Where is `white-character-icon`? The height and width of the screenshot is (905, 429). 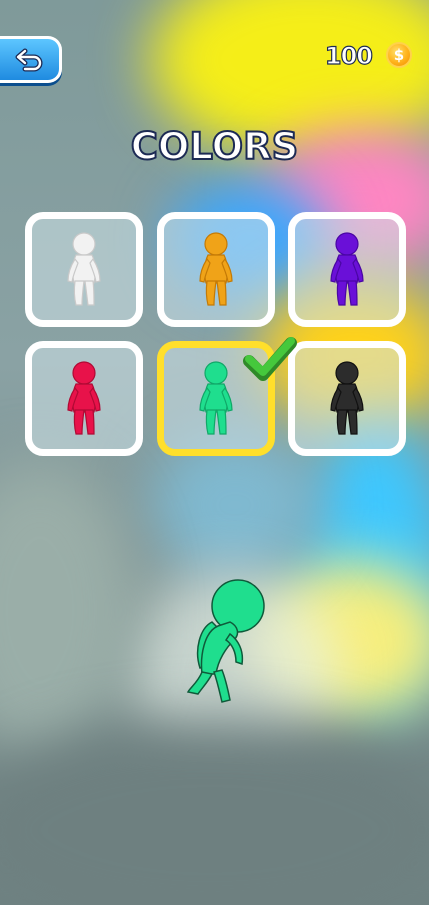
white-character-icon is located at coordinates (84, 269).